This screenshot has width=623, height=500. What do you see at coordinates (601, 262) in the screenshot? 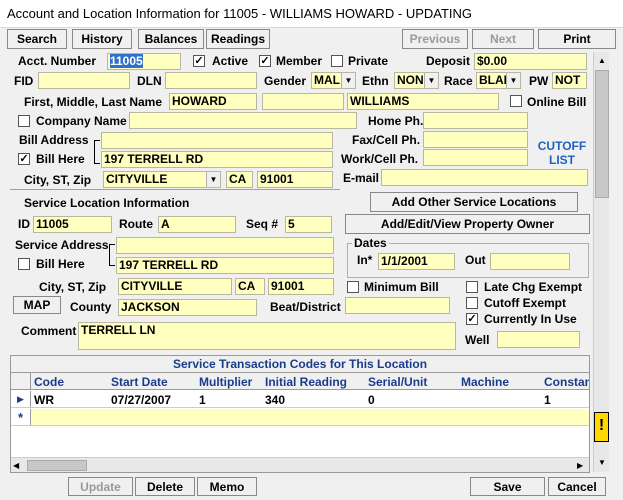
I see `vertical-scrollbar: ▲ ▼` at bounding box center [601, 262].